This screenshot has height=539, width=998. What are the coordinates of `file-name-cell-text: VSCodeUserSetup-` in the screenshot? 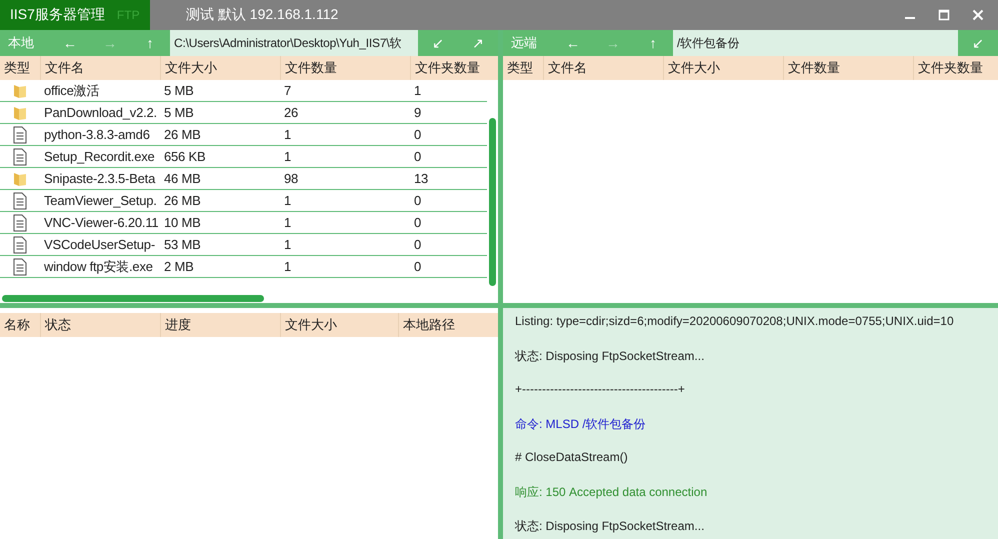 It's located at (99, 244).